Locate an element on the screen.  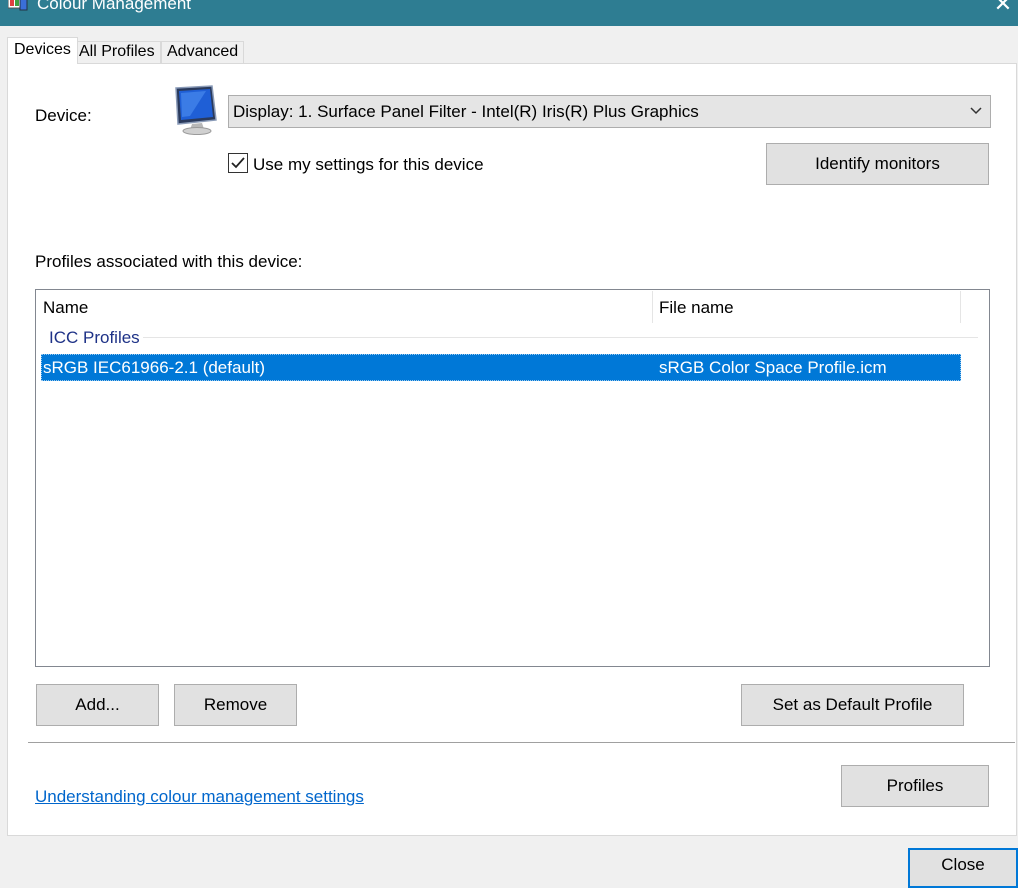
chevron-down-icon is located at coordinates (976, 111).